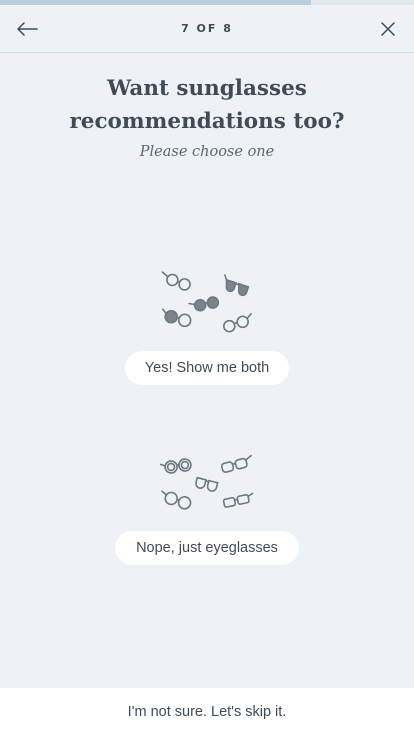 This screenshot has width=414, height=736. I want to click on close-icon, so click(388, 29).